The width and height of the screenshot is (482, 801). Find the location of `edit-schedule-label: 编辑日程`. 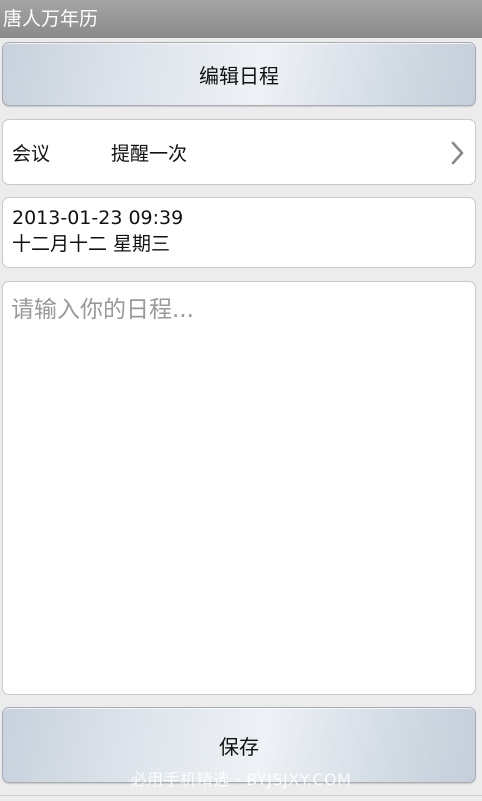

edit-schedule-label: 编辑日程 is located at coordinates (239, 75).